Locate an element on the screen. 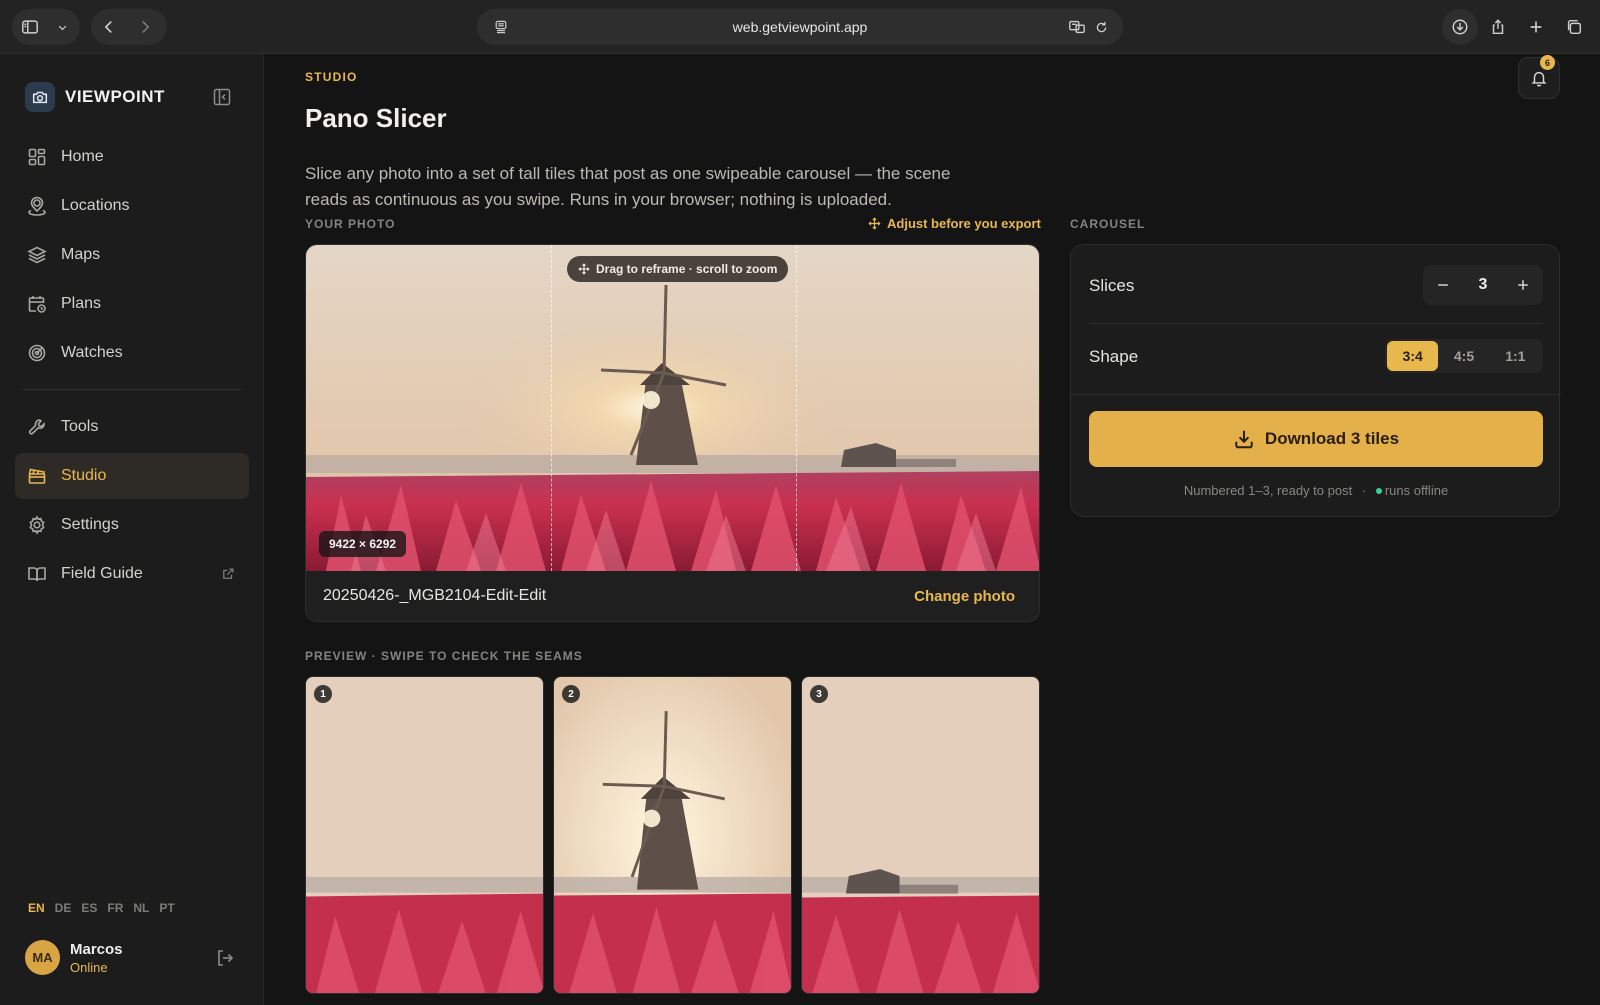  address-bar: web.getviewpoint.app is located at coordinates (800, 27).